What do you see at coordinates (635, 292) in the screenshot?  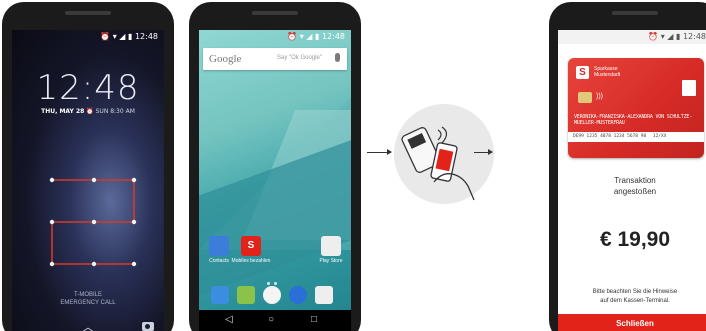 I see `hint-line-1: Bitte beachten Sie die Hinweise` at bounding box center [635, 292].